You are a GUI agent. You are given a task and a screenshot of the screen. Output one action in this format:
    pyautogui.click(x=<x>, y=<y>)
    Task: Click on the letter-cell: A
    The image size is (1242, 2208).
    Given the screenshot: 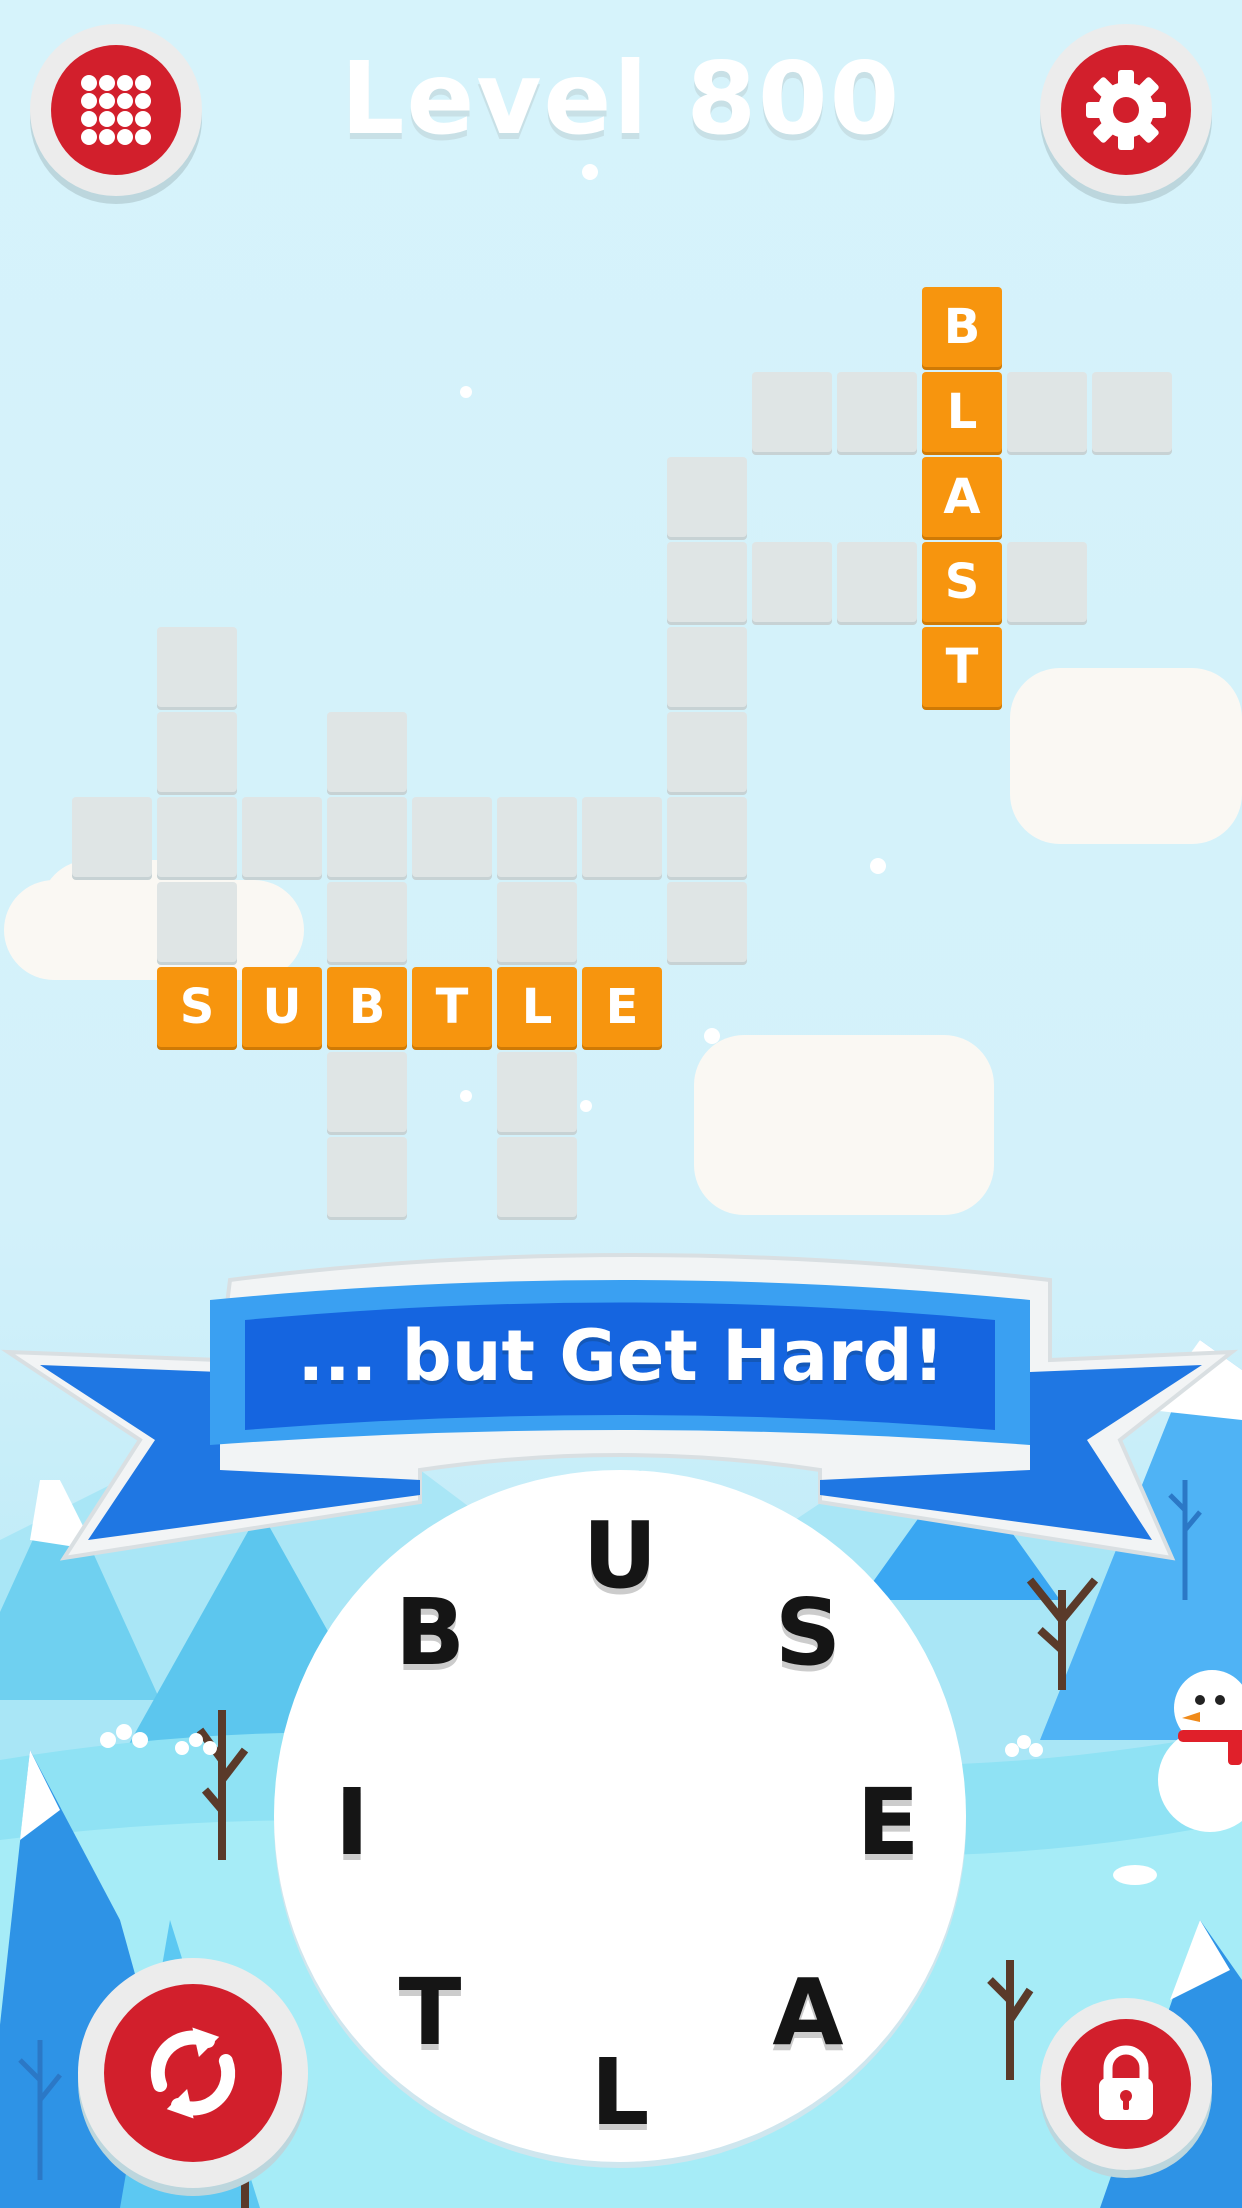 What is the action you would take?
    pyautogui.click(x=962, y=497)
    